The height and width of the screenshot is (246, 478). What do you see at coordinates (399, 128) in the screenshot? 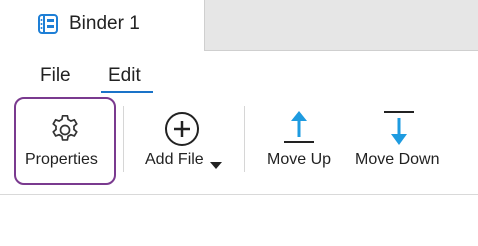
I see `arrow-down-icon` at bounding box center [399, 128].